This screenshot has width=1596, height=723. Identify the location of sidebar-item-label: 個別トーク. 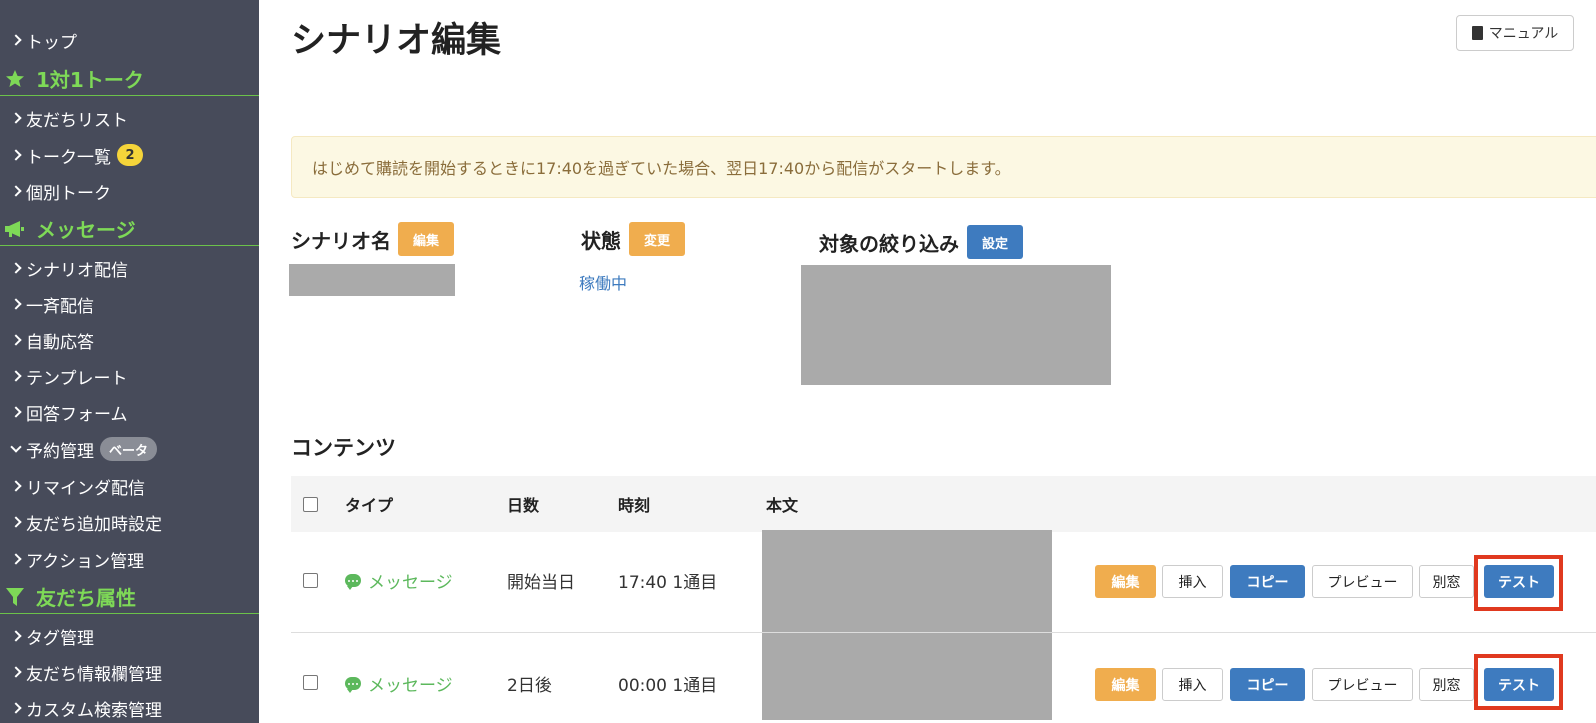
(68, 193).